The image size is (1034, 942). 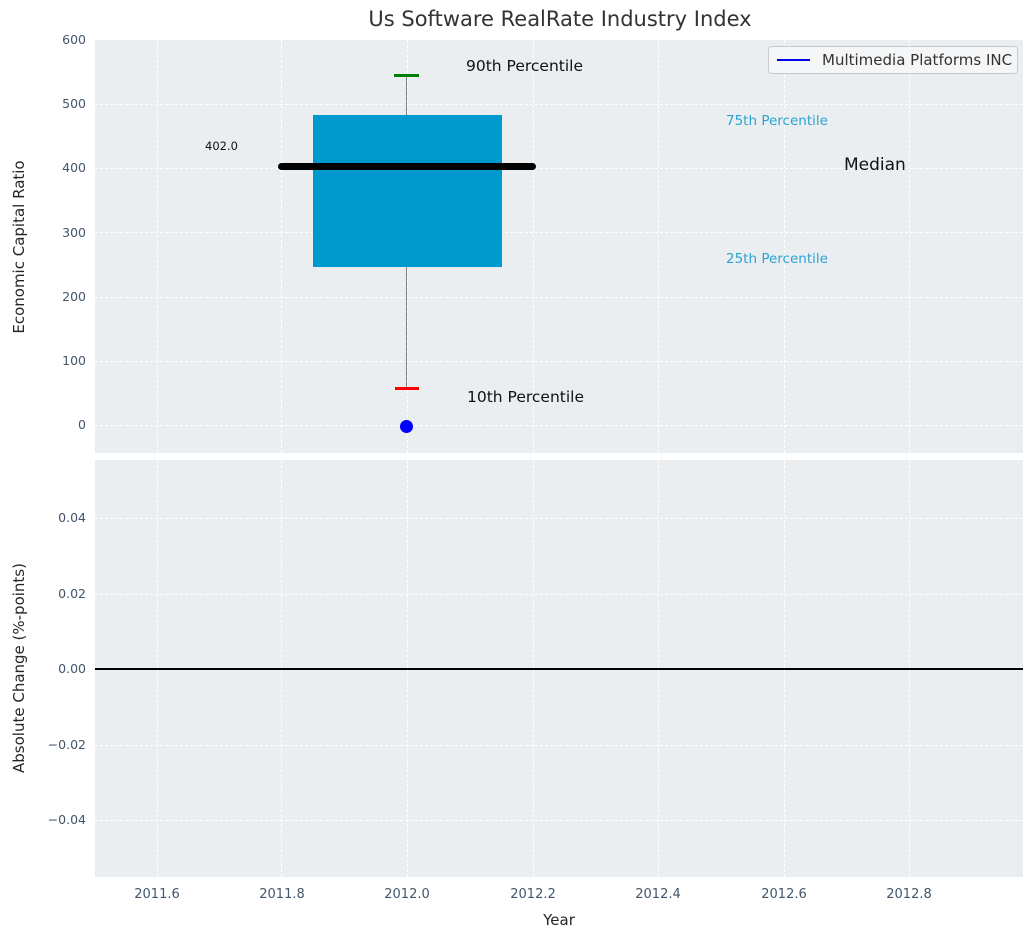 What do you see at coordinates (406, 426) in the screenshot?
I see `company-data-point` at bounding box center [406, 426].